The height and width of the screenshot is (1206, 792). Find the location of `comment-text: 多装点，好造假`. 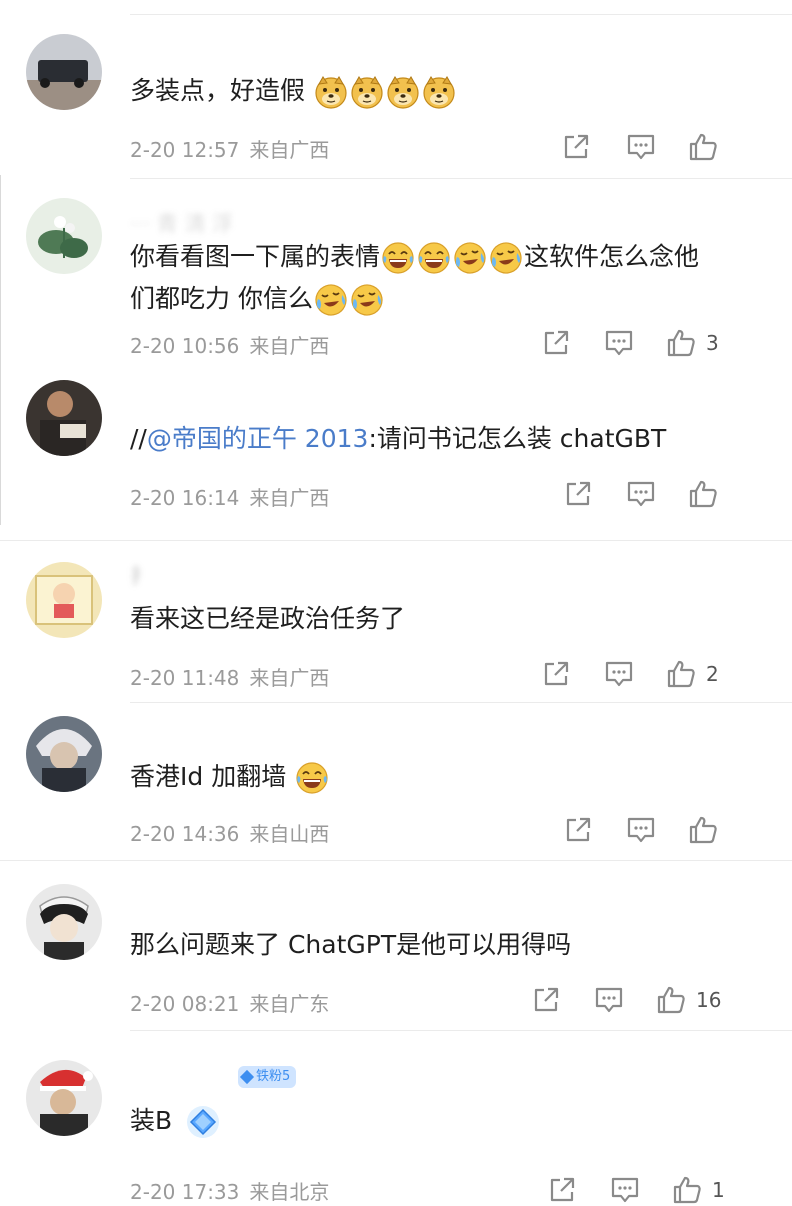

comment-text: 多装点，好造假 is located at coordinates (446, 91).